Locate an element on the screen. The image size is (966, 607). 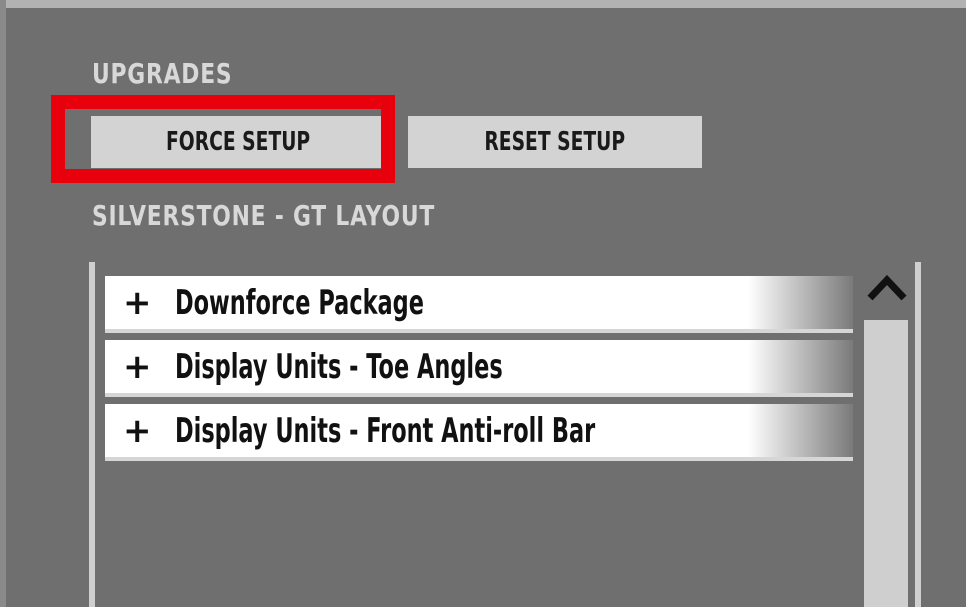
scroll-up-button is located at coordinates (887, 288).